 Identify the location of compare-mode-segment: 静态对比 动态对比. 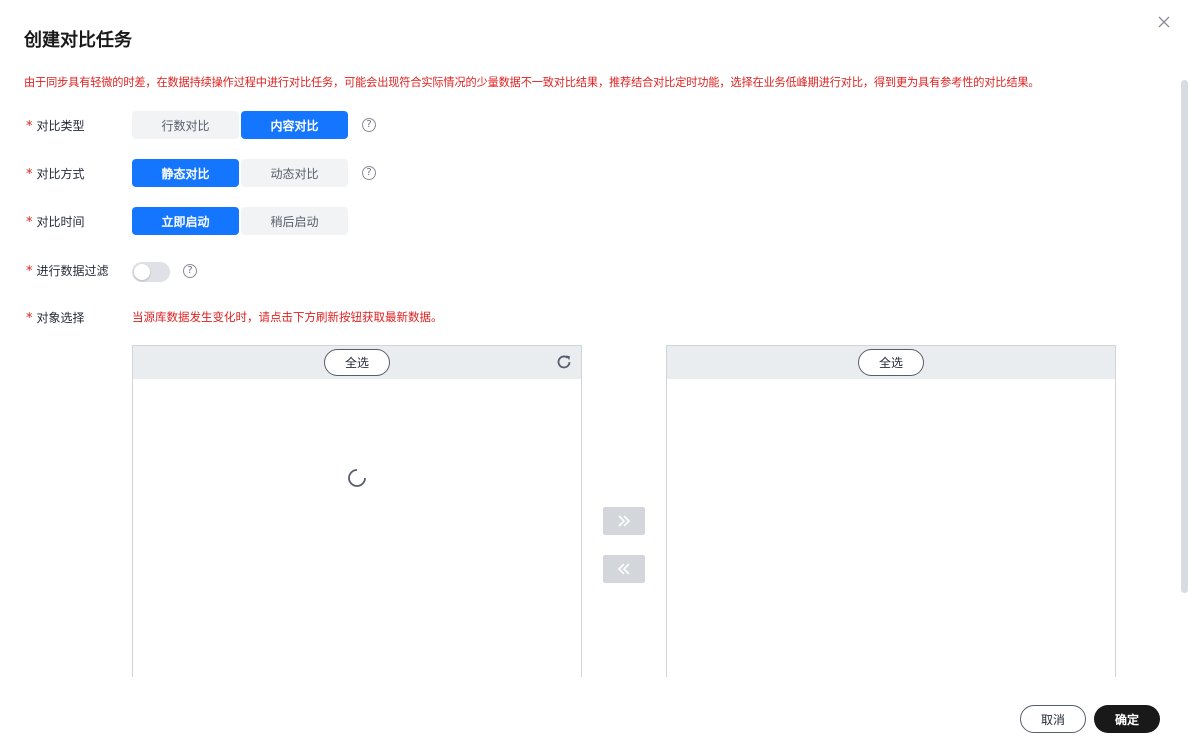
(241, 173).